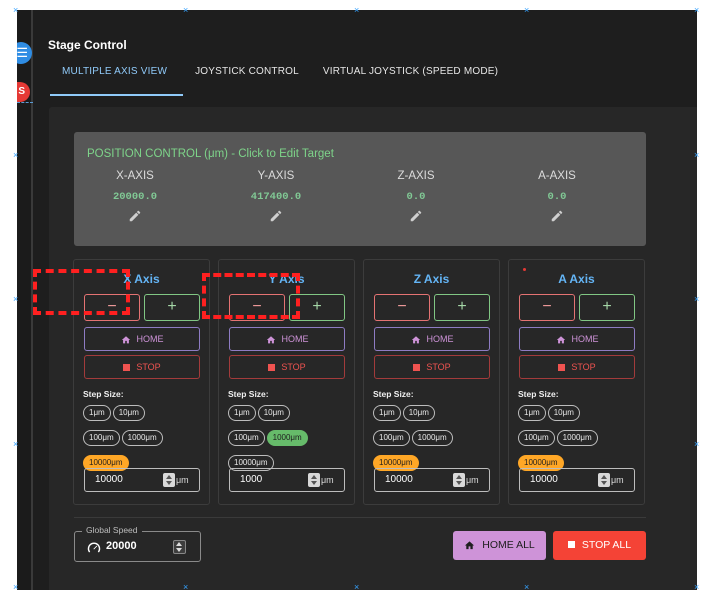 The image size is (705, 603). I want to click on z-step-input: 10000 μm, so click(432, 480).